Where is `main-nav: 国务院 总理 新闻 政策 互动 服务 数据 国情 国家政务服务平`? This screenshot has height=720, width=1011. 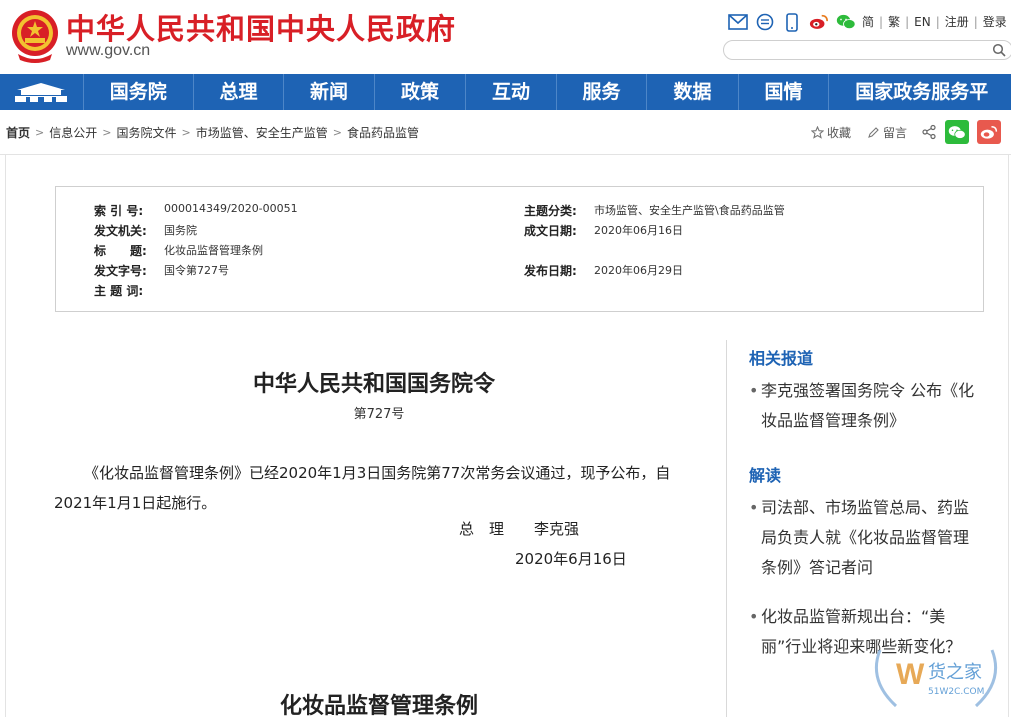 main-nav: 国务院 总理 新闻 政策 互动 服务 数据 国情 国家政务服务平 is located at coordinates (505, 92).